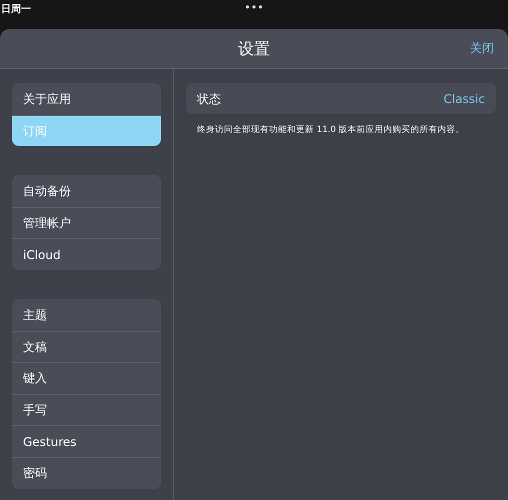 This screenshot has width=508, height=500. Describe the element at coordinates (86, 191) in the screenshot. I see `sidebar-item: 自动备份` at that location.